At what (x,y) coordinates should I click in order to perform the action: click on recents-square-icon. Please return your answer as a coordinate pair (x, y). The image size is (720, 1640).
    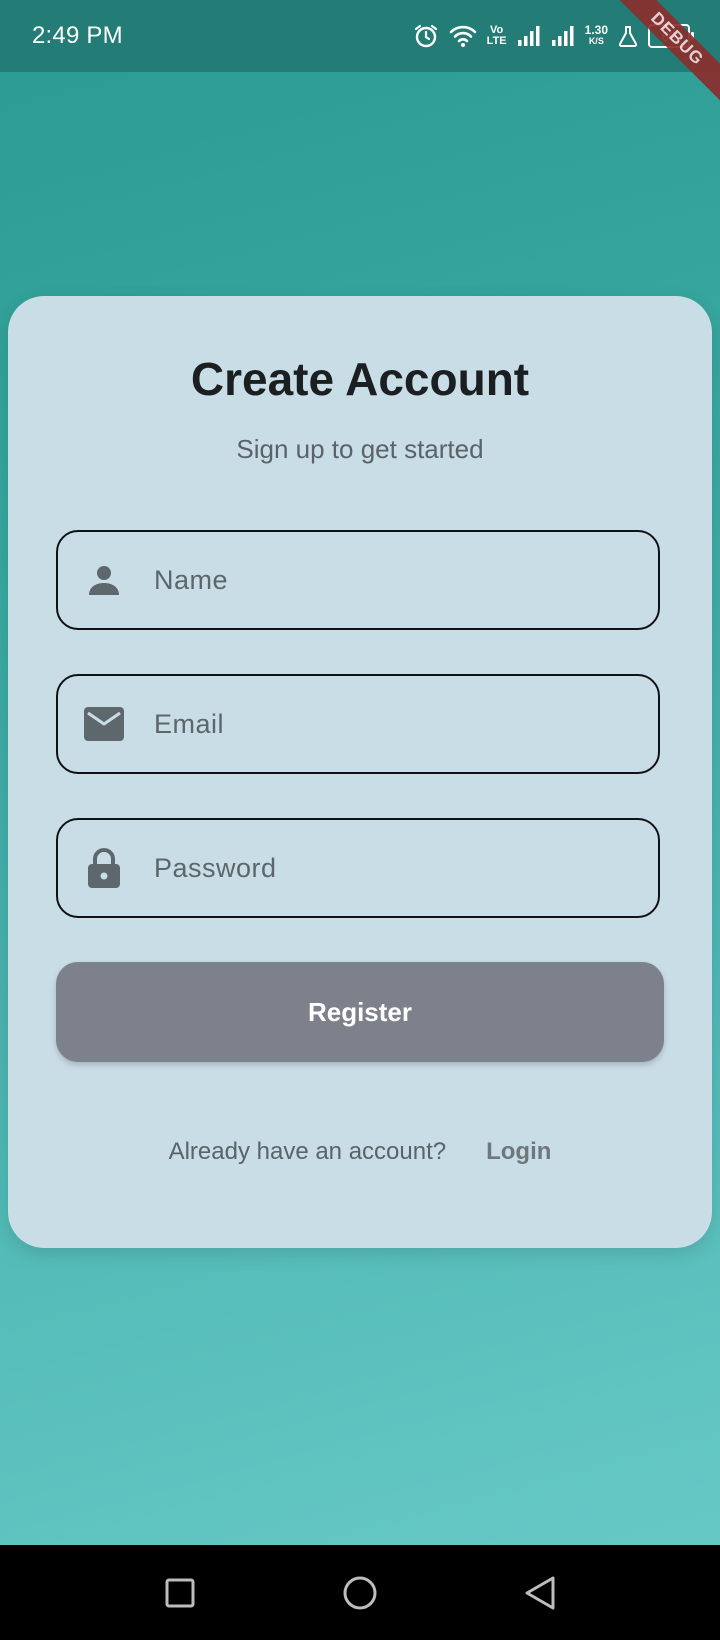
    Looking at the image, I should click on (180, 1593).